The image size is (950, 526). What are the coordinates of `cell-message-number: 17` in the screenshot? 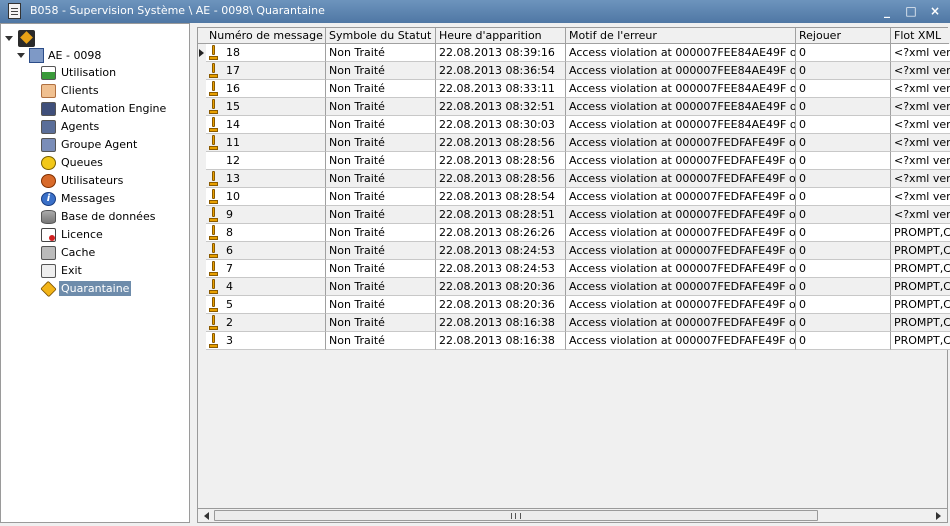 It's located at (266, 71).